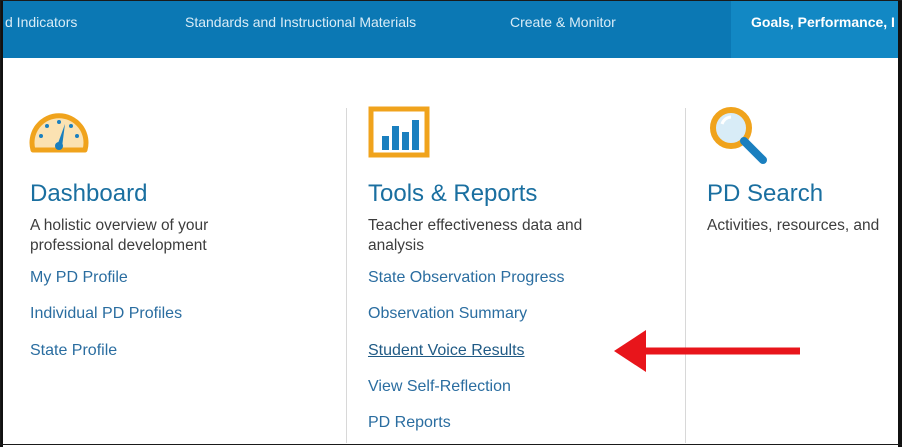  Describe the element at coordinates (59, 133) in the screenshot. I see `speedometer-icon` at that location.